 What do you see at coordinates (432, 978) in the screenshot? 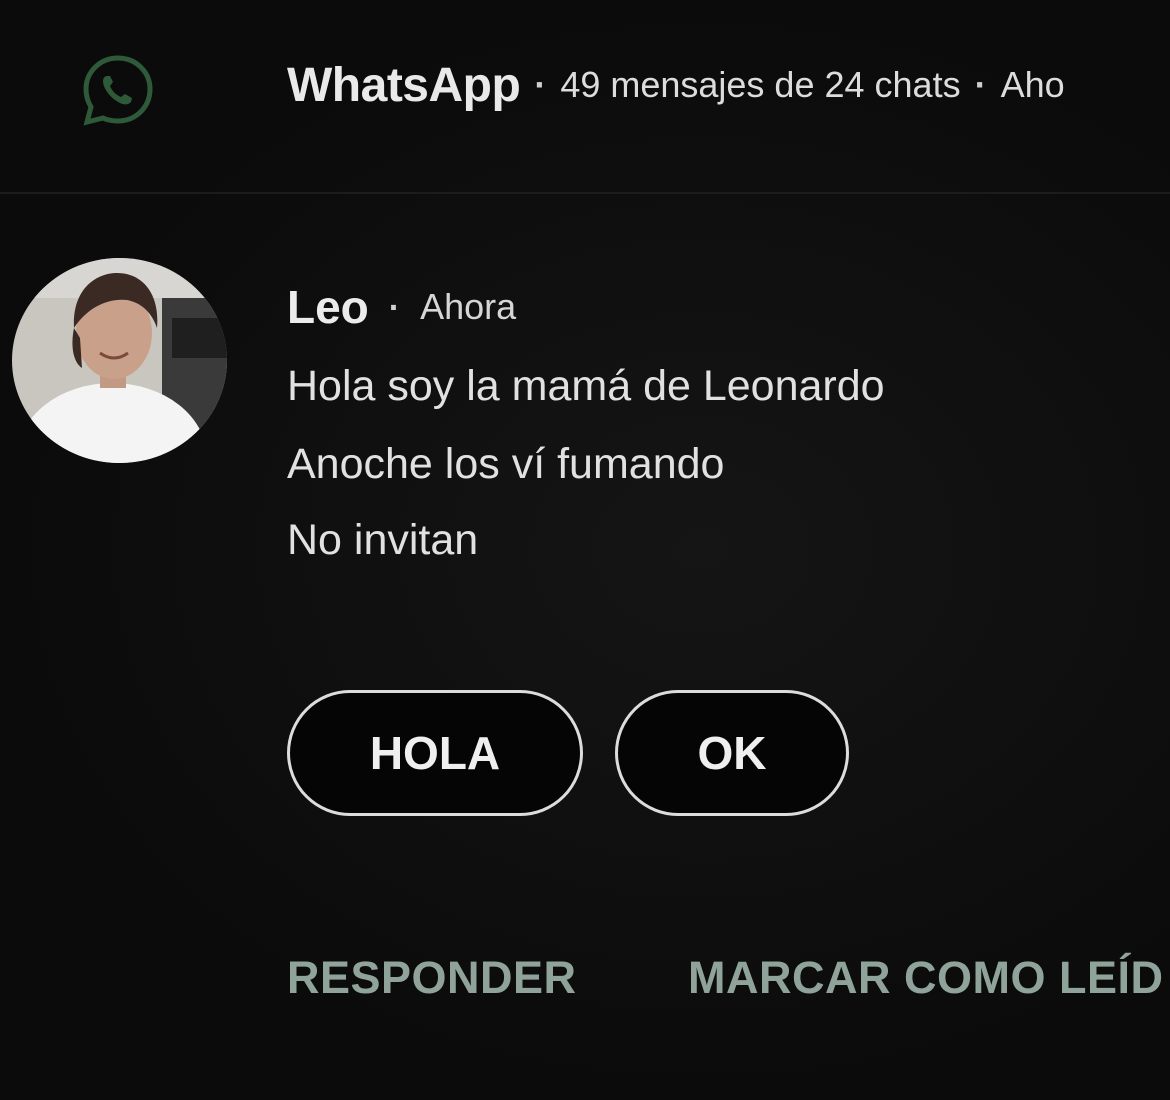
I see `reply-button: RESPONDER` at bounding box center [432, 978].